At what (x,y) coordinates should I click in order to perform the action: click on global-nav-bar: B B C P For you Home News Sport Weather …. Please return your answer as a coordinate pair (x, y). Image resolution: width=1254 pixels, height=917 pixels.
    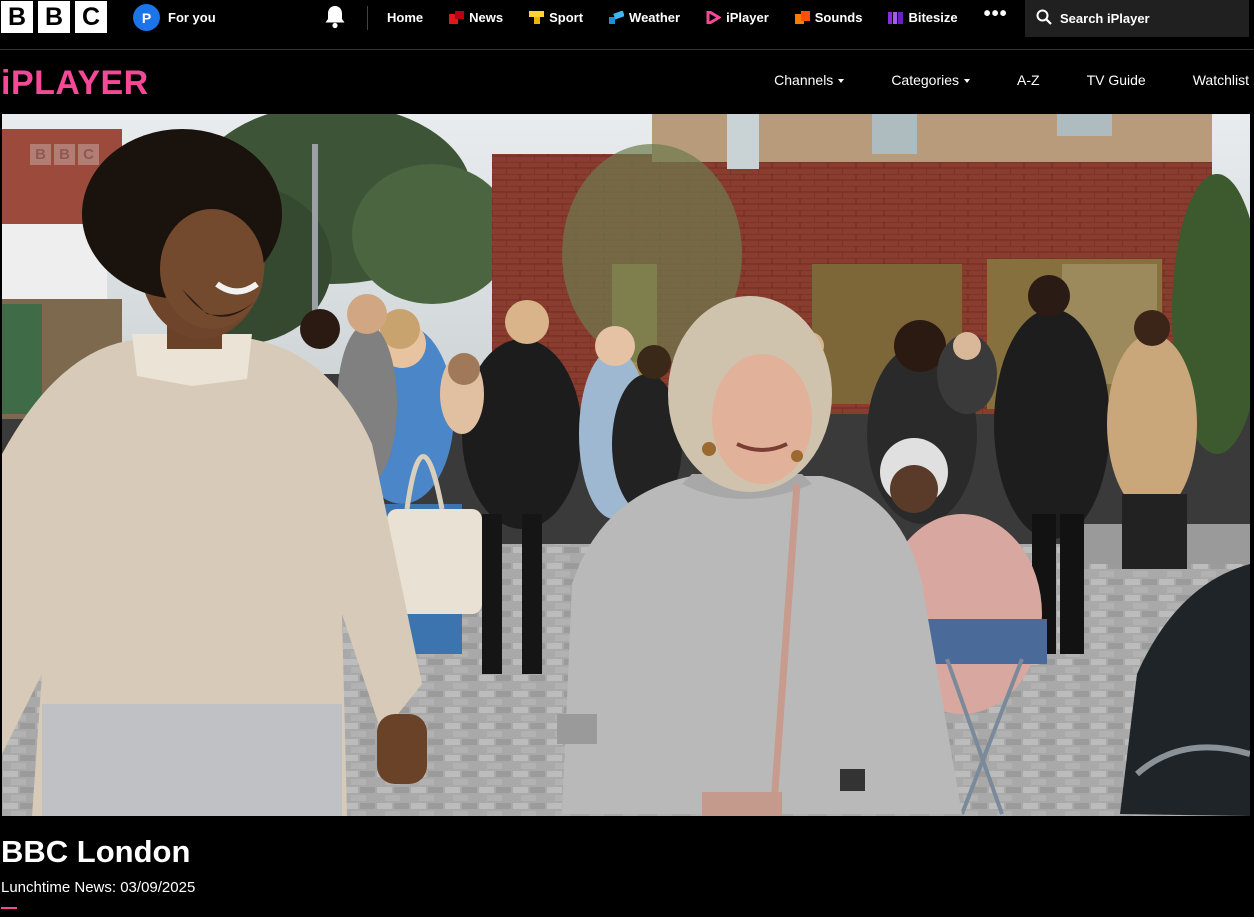
    Looking at the image, I should click on (627, 25).